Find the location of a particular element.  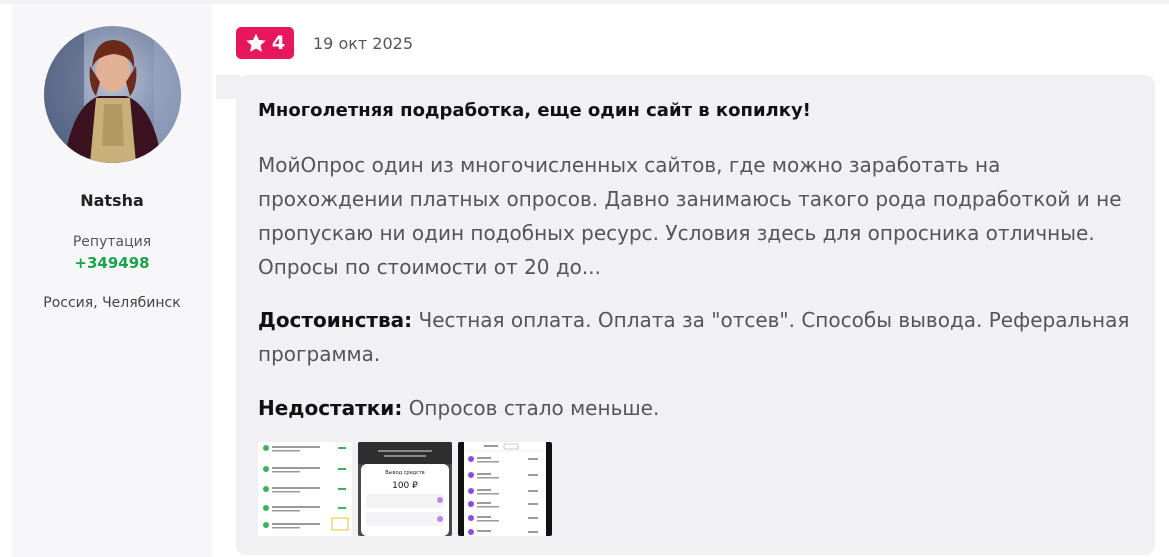

thumb-withdraw-heading: Вывод средств is located at coordinates (405, 473).